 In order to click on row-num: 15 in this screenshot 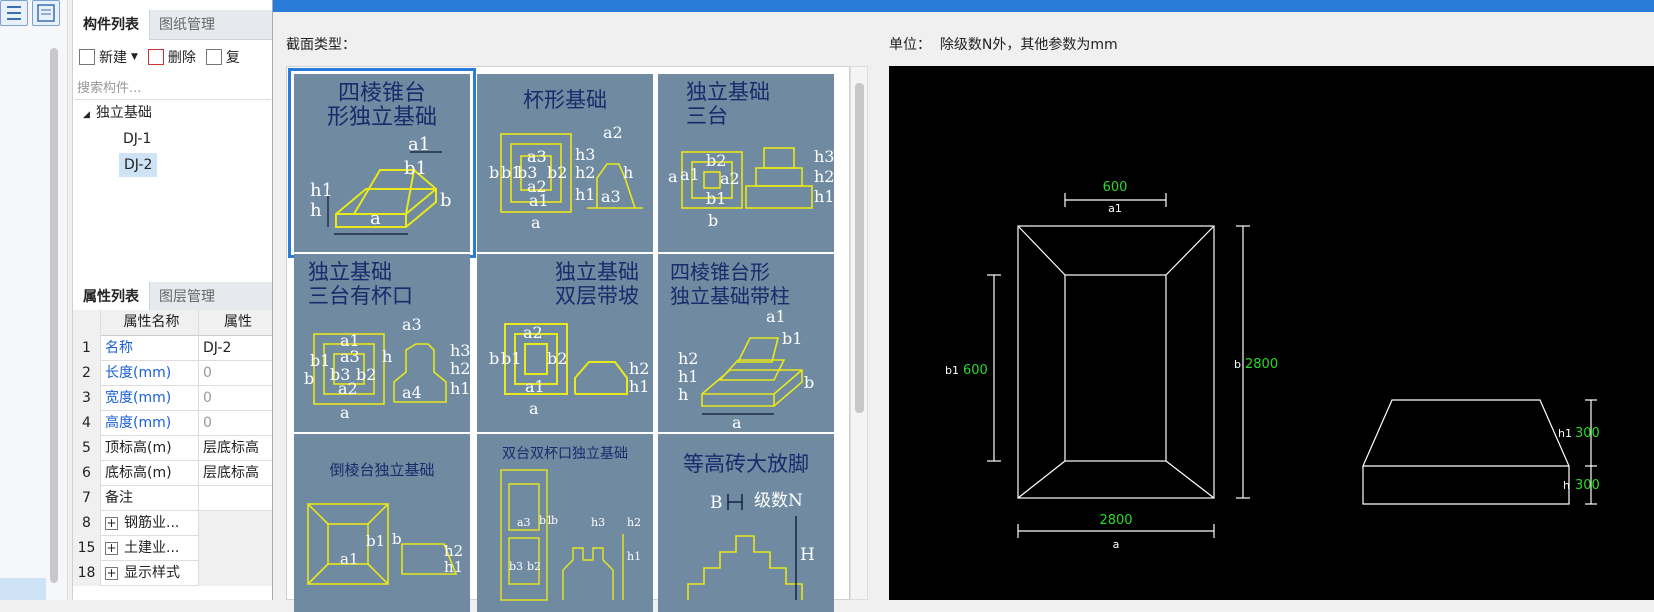, I will do `click(87, 548)`.